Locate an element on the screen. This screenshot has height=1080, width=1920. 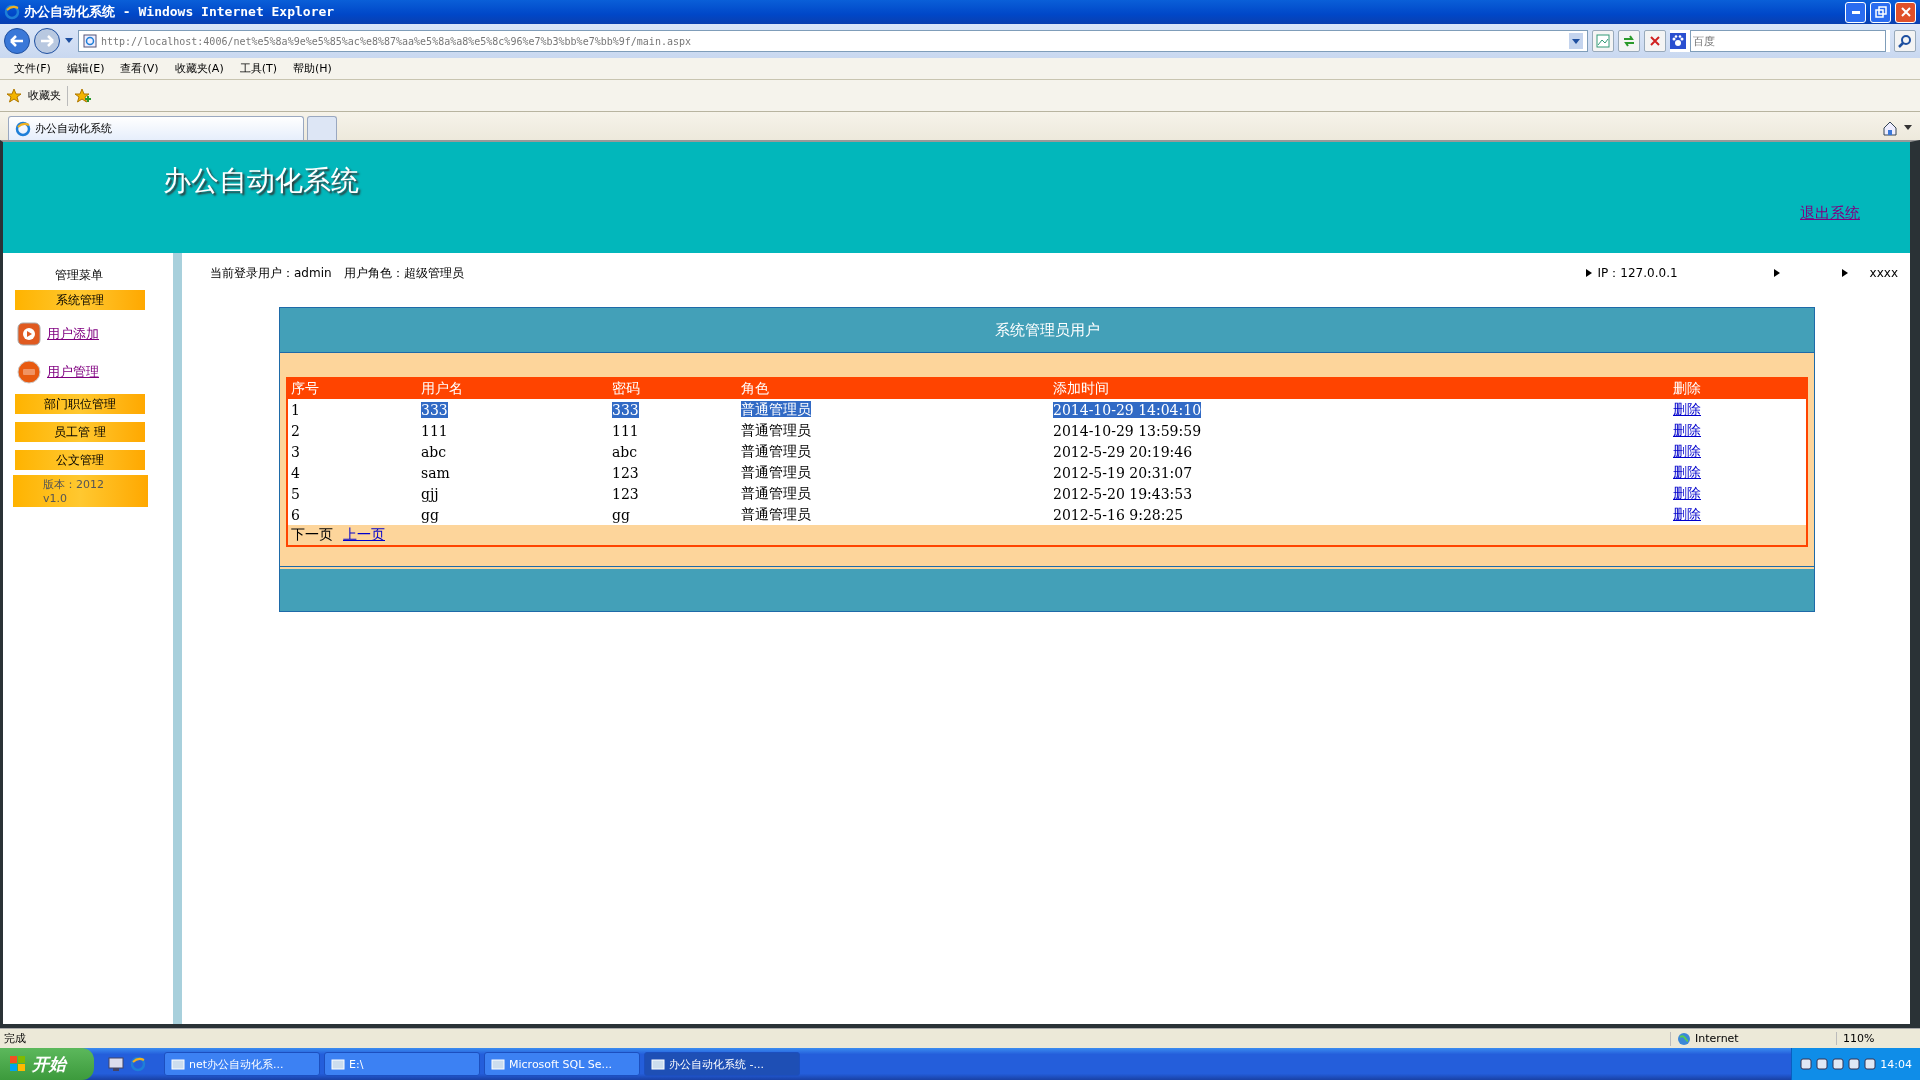
version-text: 版本：2012 is located at coordinates (74, 484).